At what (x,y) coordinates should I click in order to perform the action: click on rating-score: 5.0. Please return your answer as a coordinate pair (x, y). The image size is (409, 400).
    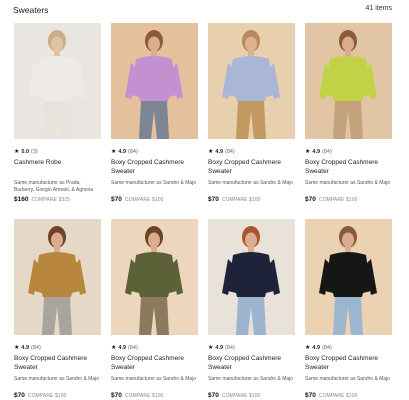
    Looking at the image, I should click on (25, 151).